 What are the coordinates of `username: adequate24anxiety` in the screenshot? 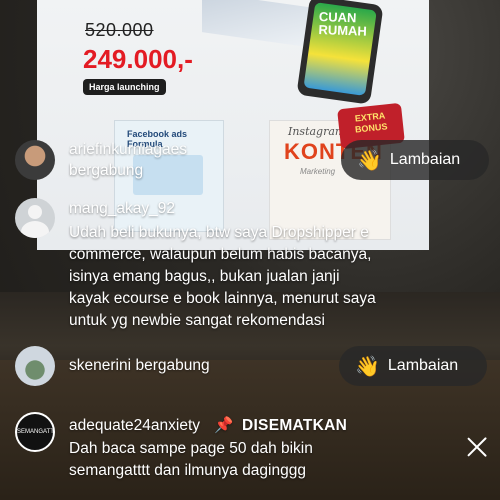 It's located at (134, 425).